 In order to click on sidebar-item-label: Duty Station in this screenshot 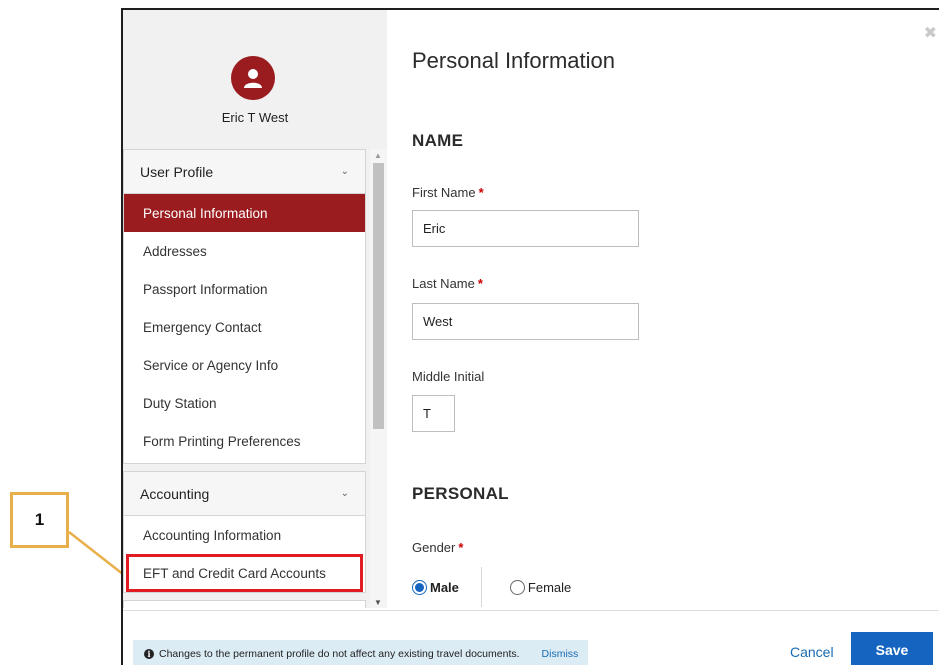, I will do `click(180, 403)`.